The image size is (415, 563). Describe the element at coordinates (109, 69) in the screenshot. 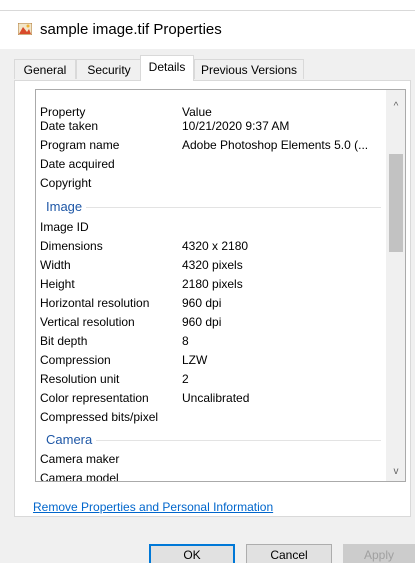

I see `tab-security: Security` at that location.